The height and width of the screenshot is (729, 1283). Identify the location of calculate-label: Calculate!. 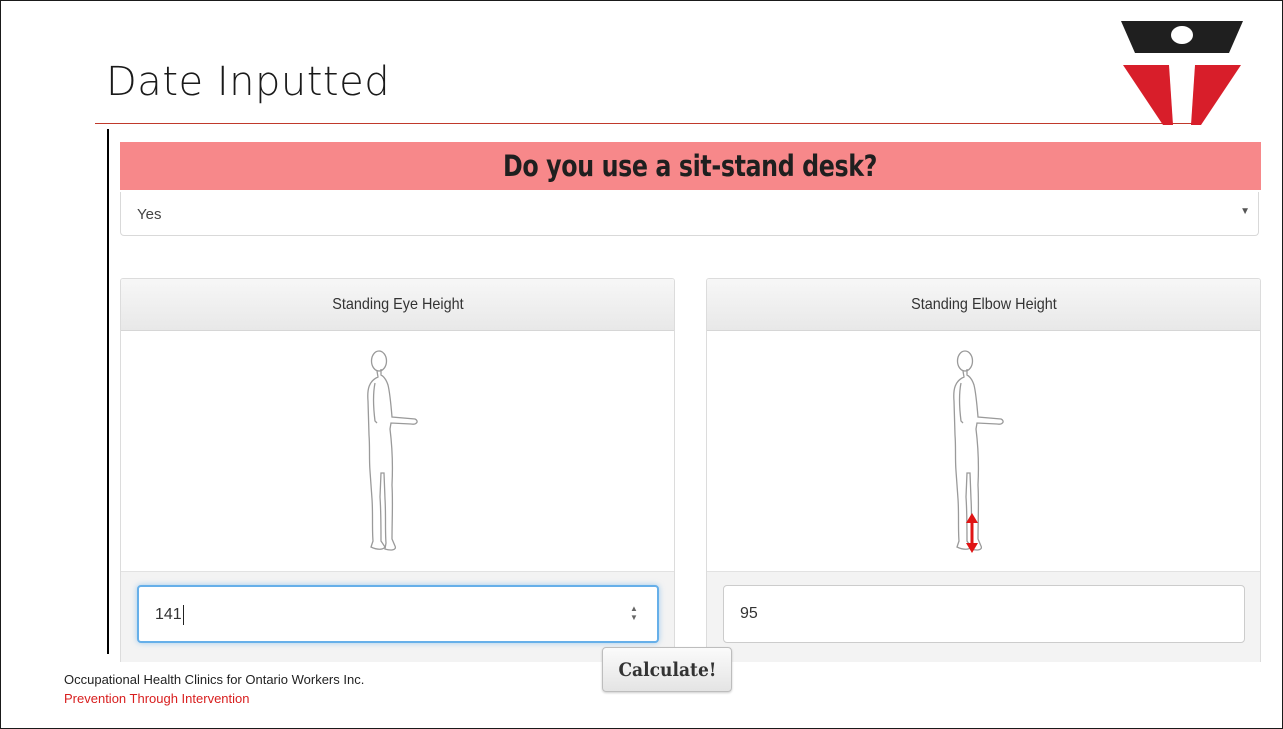
(667, 669).